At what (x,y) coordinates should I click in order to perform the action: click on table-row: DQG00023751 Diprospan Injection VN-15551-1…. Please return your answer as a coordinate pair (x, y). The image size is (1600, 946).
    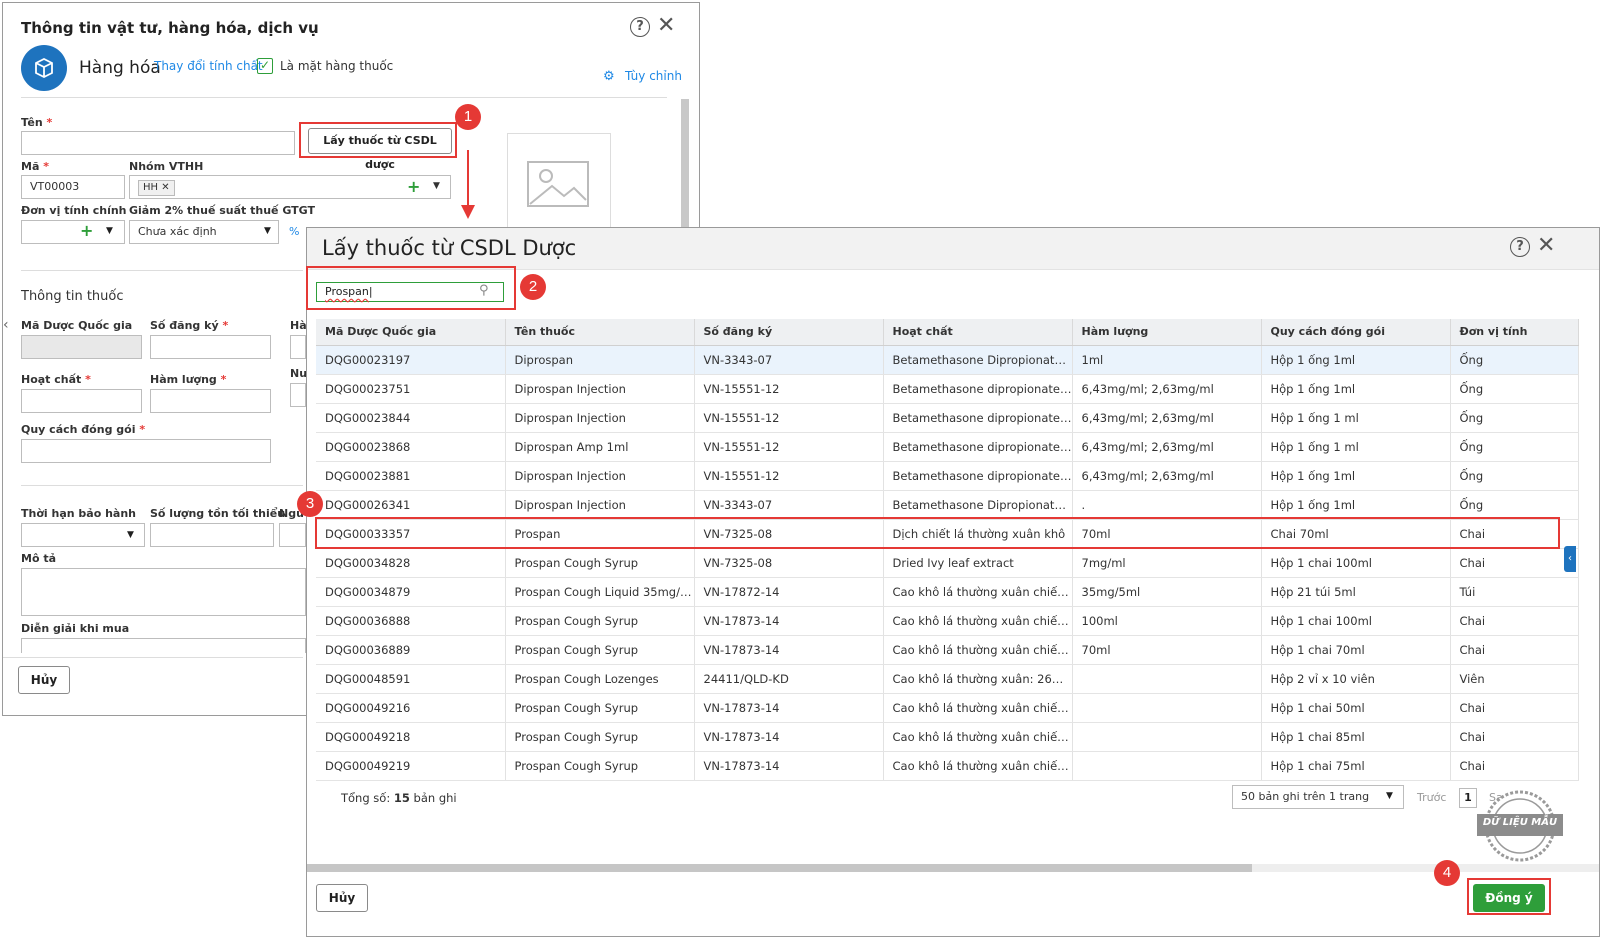
    Looking at the image, I should click on (947, 389).